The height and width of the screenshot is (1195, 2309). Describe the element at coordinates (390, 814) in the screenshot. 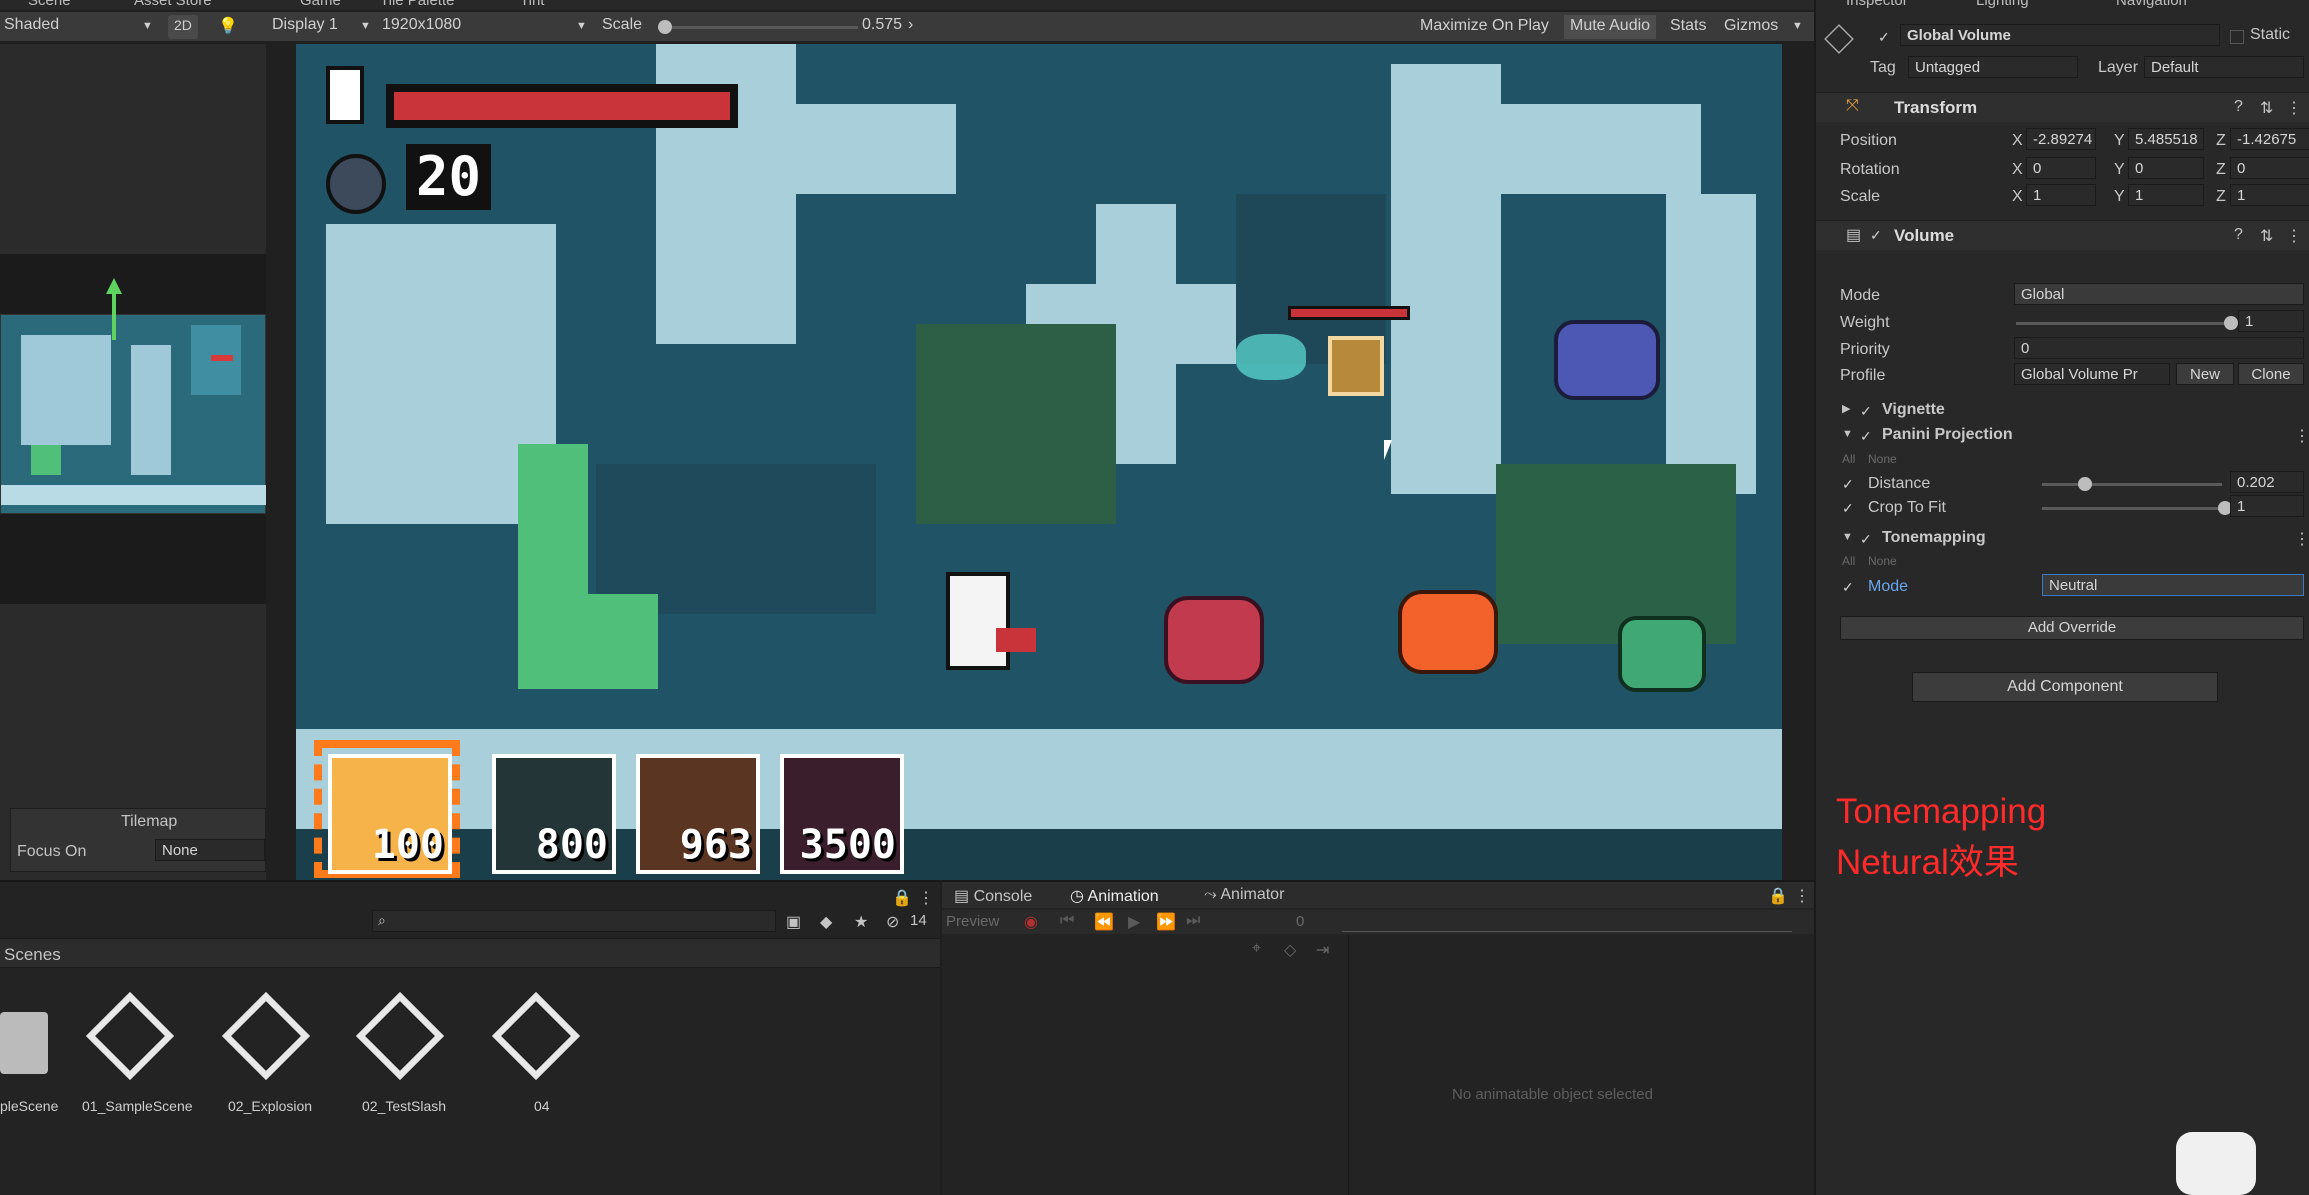

I see `hotbar-slot-1: 100` at that location.